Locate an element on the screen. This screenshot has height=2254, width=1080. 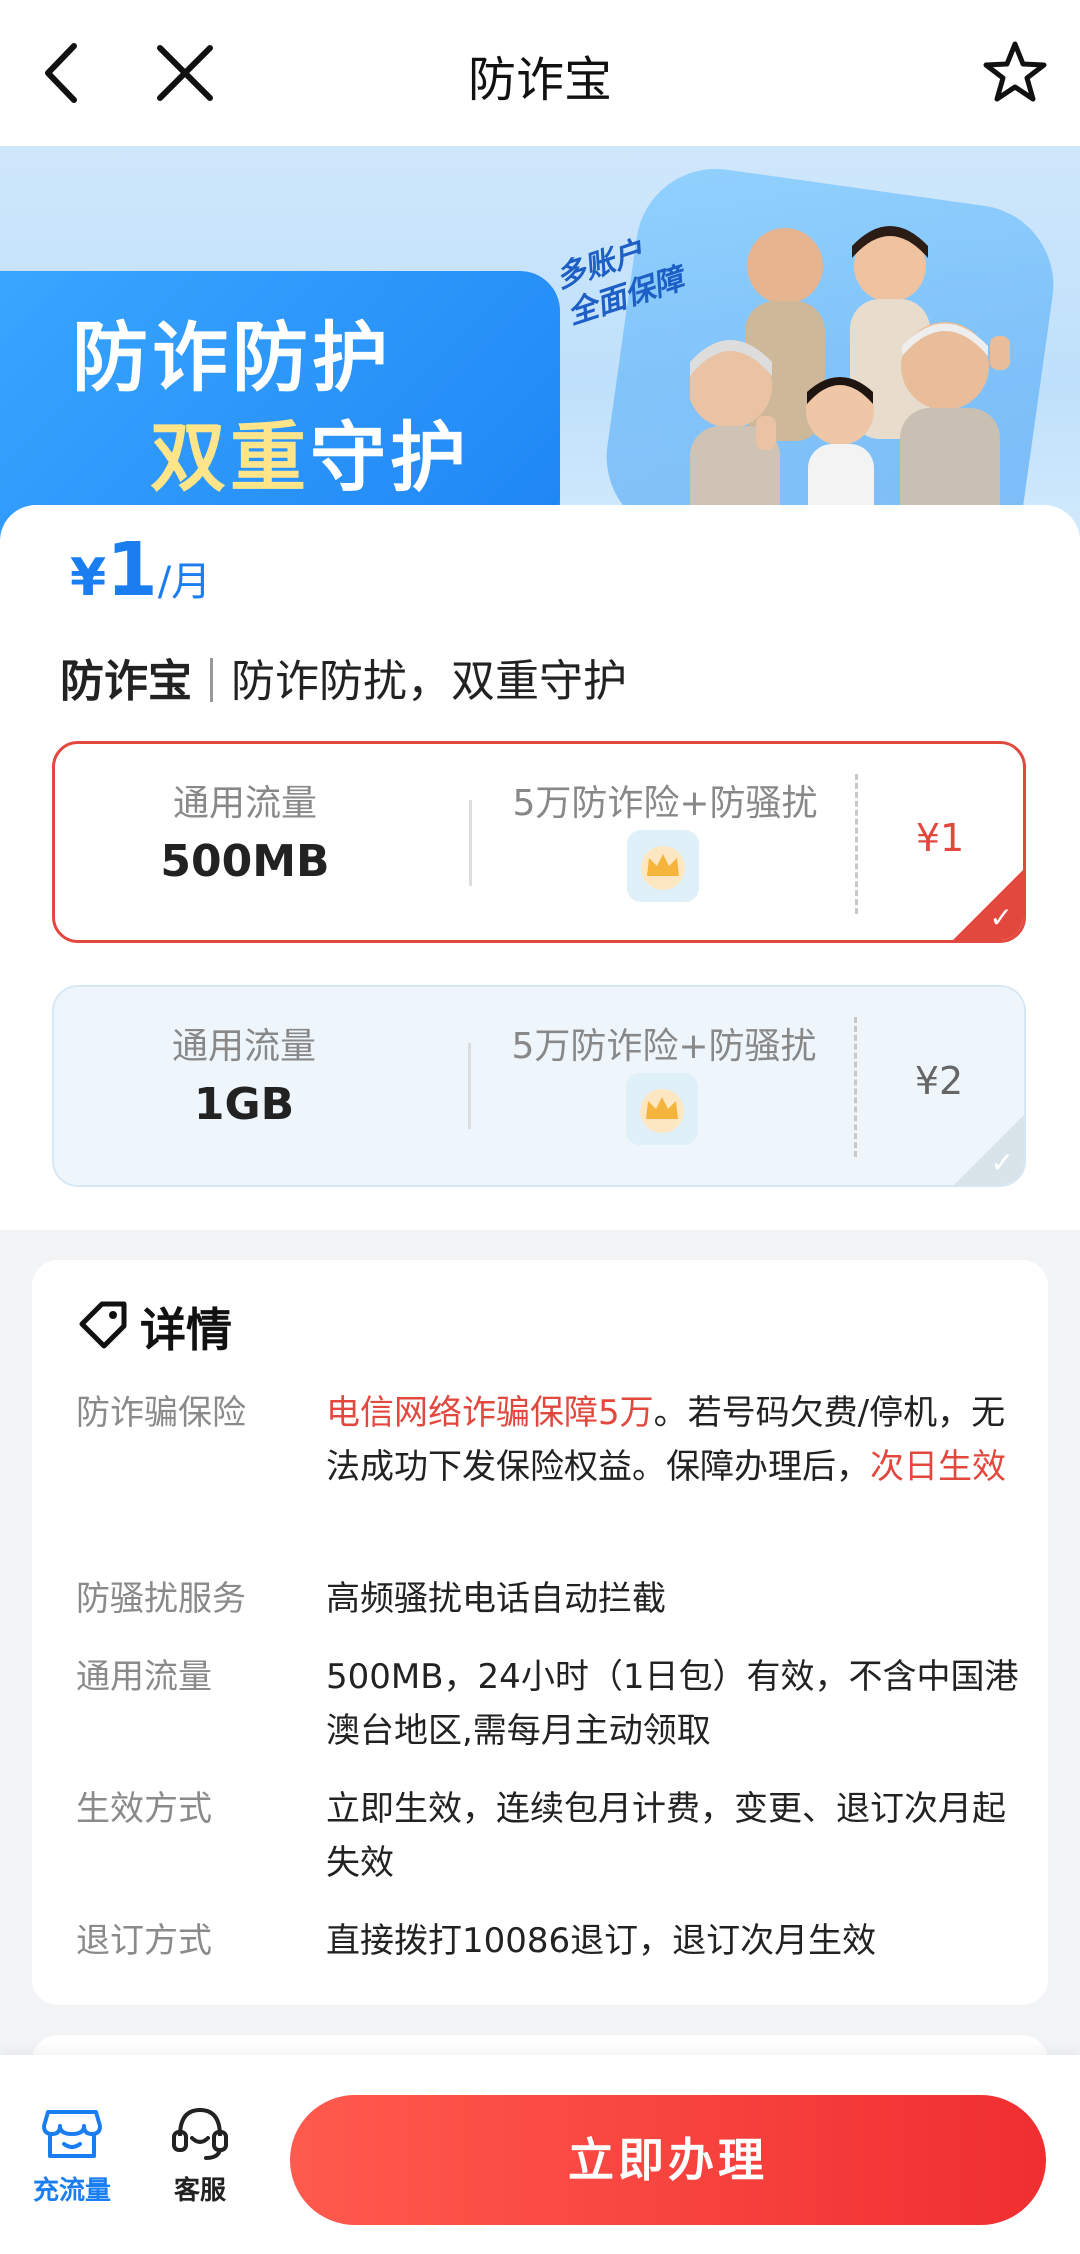
product-name: 防诈宝 is located at coordinates (126, 681).